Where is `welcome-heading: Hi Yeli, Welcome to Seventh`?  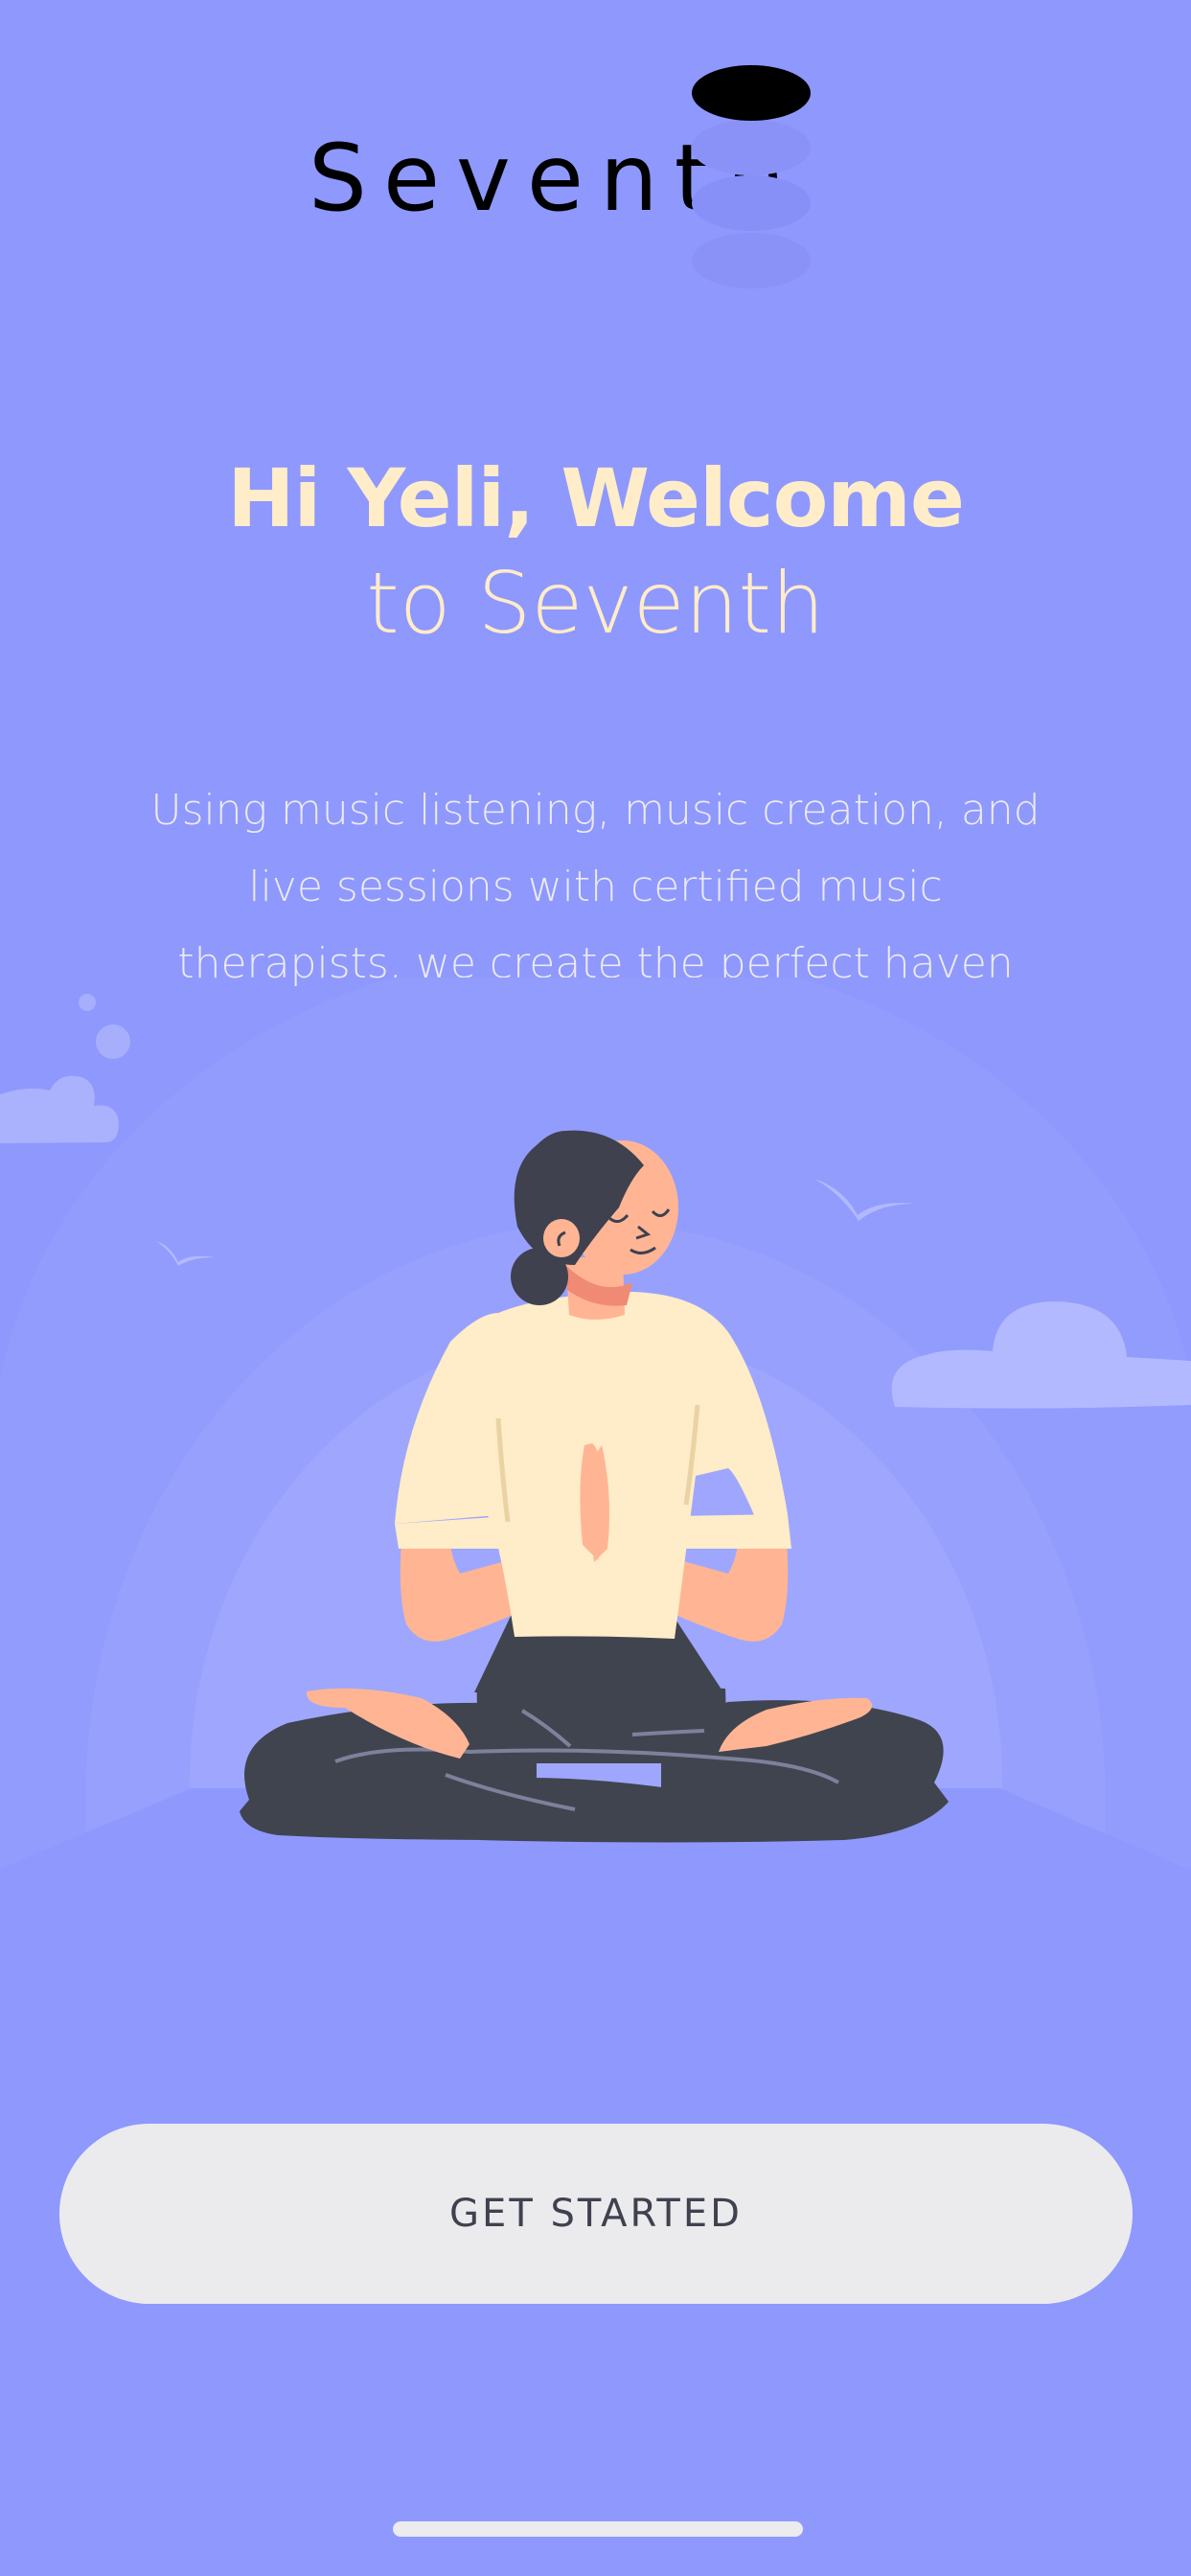
welcome-heading: Hi Yeli, Welcome to Seventh is located at coordinates (595, 555).